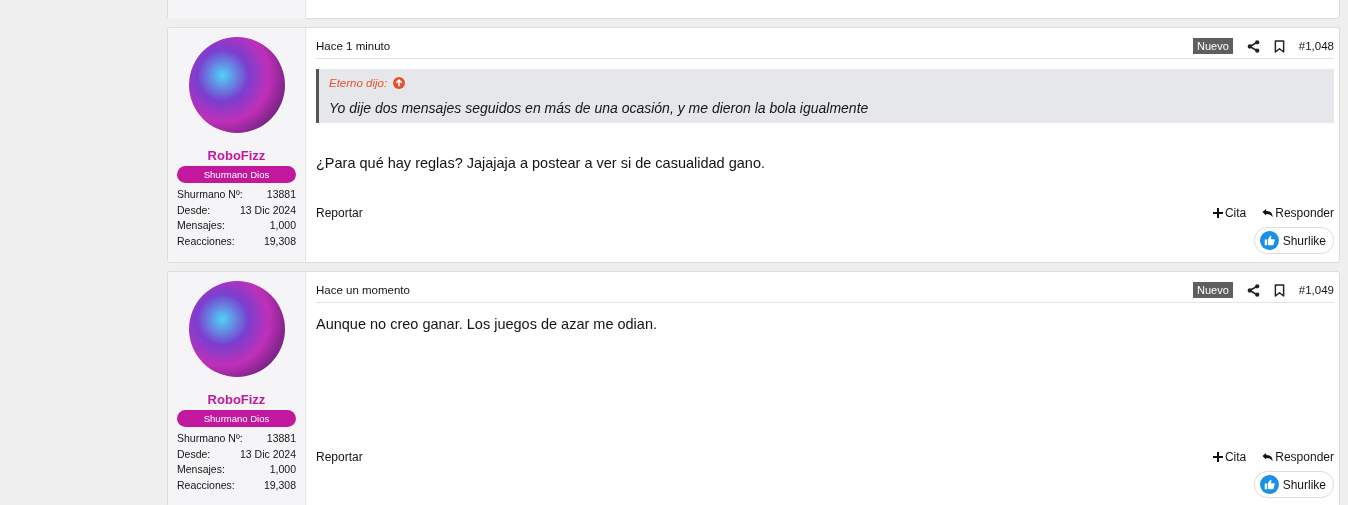  I want to click on post-time-link: Hace un momento, so click(363, 290).